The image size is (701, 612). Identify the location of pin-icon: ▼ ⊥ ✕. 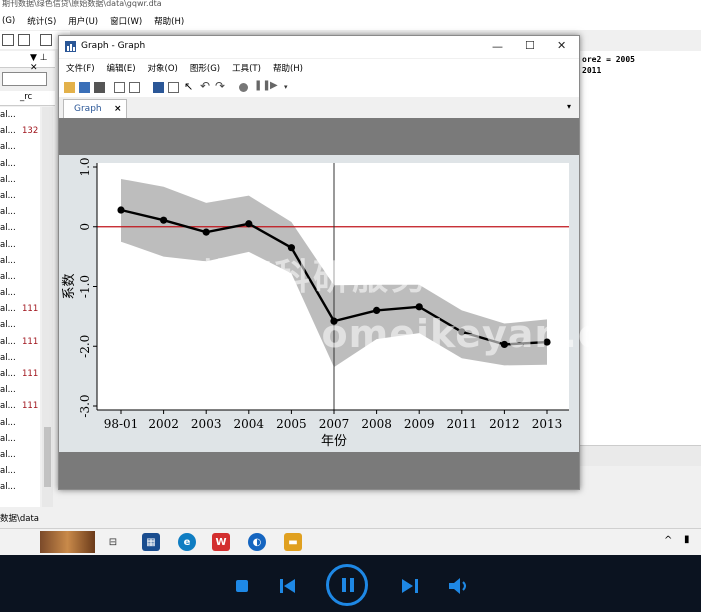
(42, 63).